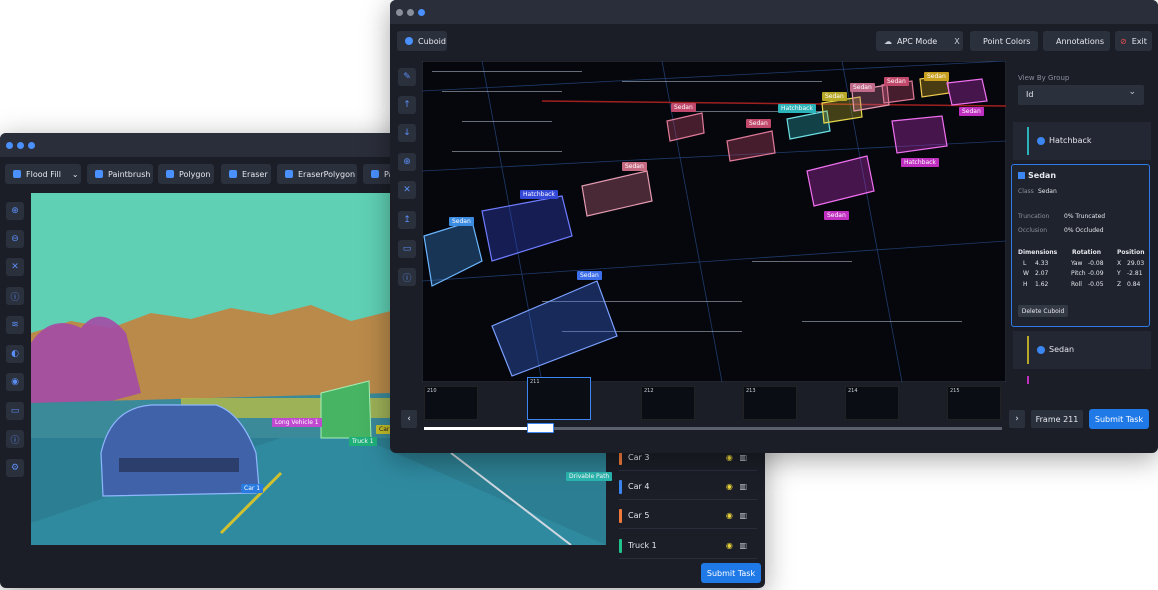 This screenshot has width=1158, height=590. Describe the element at coordinates (407, 105) in the screenshot. I see `arrow-up-icon: ↑` at that location.